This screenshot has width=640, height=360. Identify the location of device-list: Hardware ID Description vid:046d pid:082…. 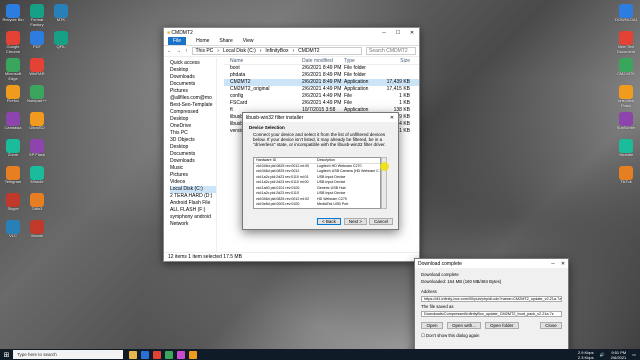
(317, 183).